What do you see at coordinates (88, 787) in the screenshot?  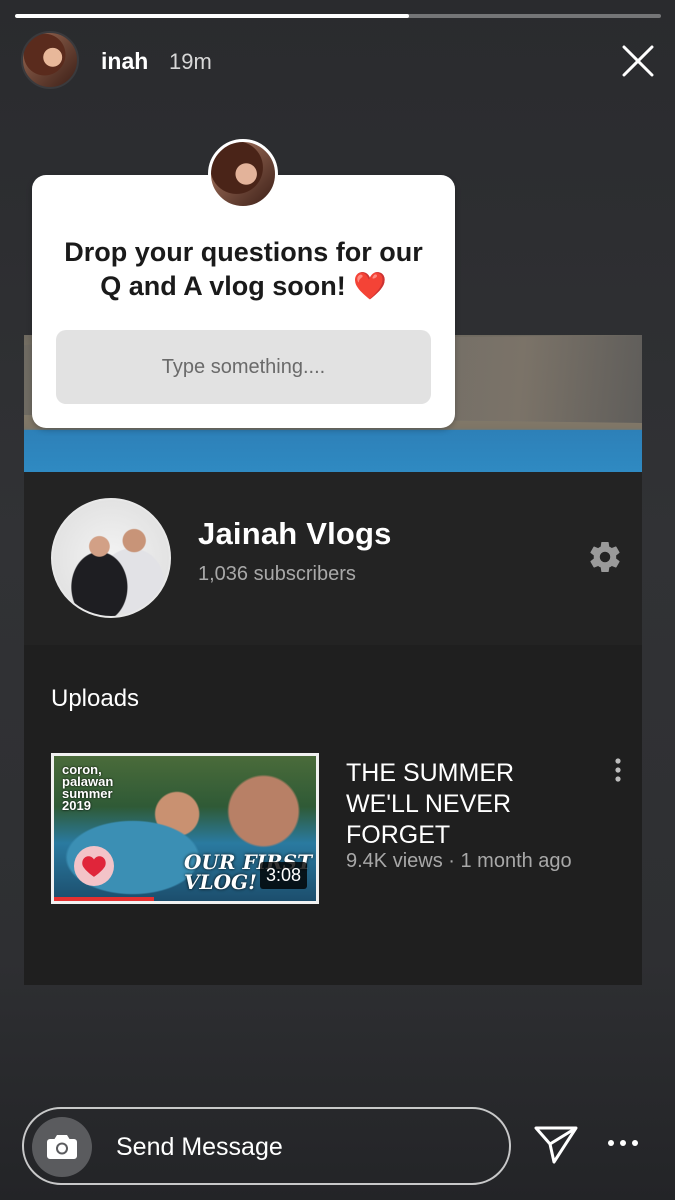 I see `thumbnail-caption: coron, palawan summer 2019` at bounding box center [88, 787].